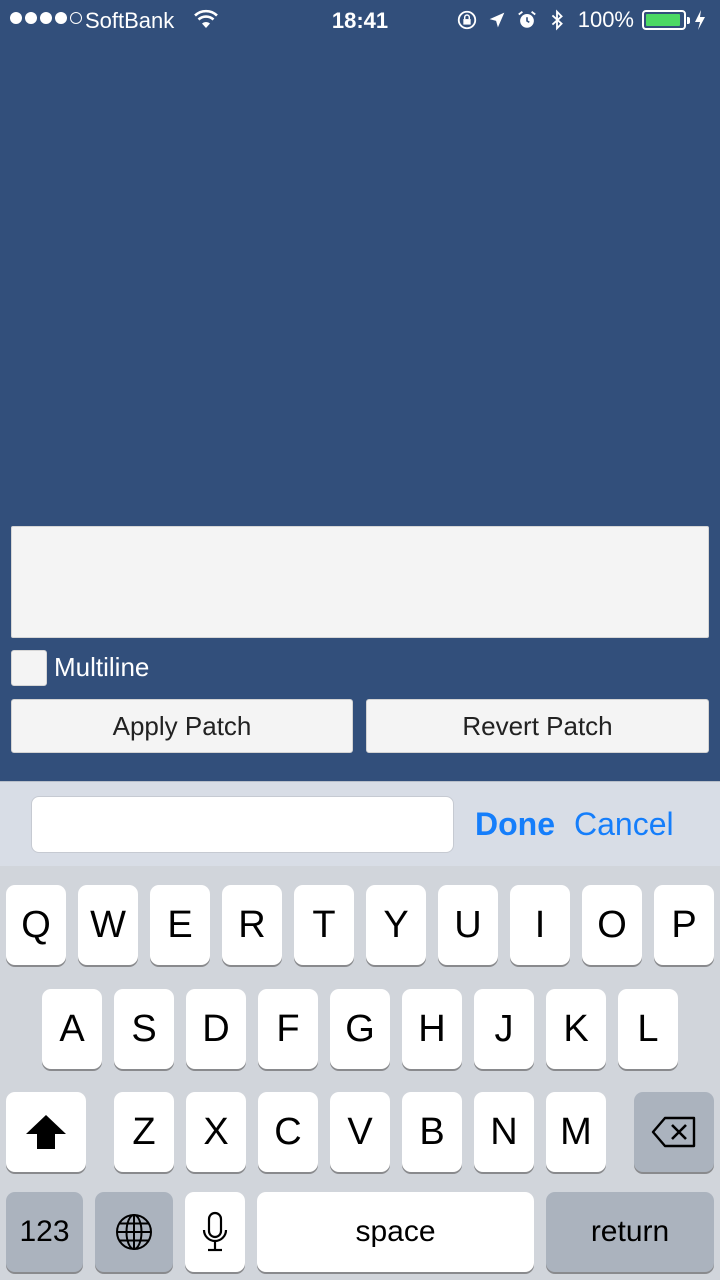 The height and width of the screenshot is (1280, 720). I want to click on key-q: Q, so click(36, 925).